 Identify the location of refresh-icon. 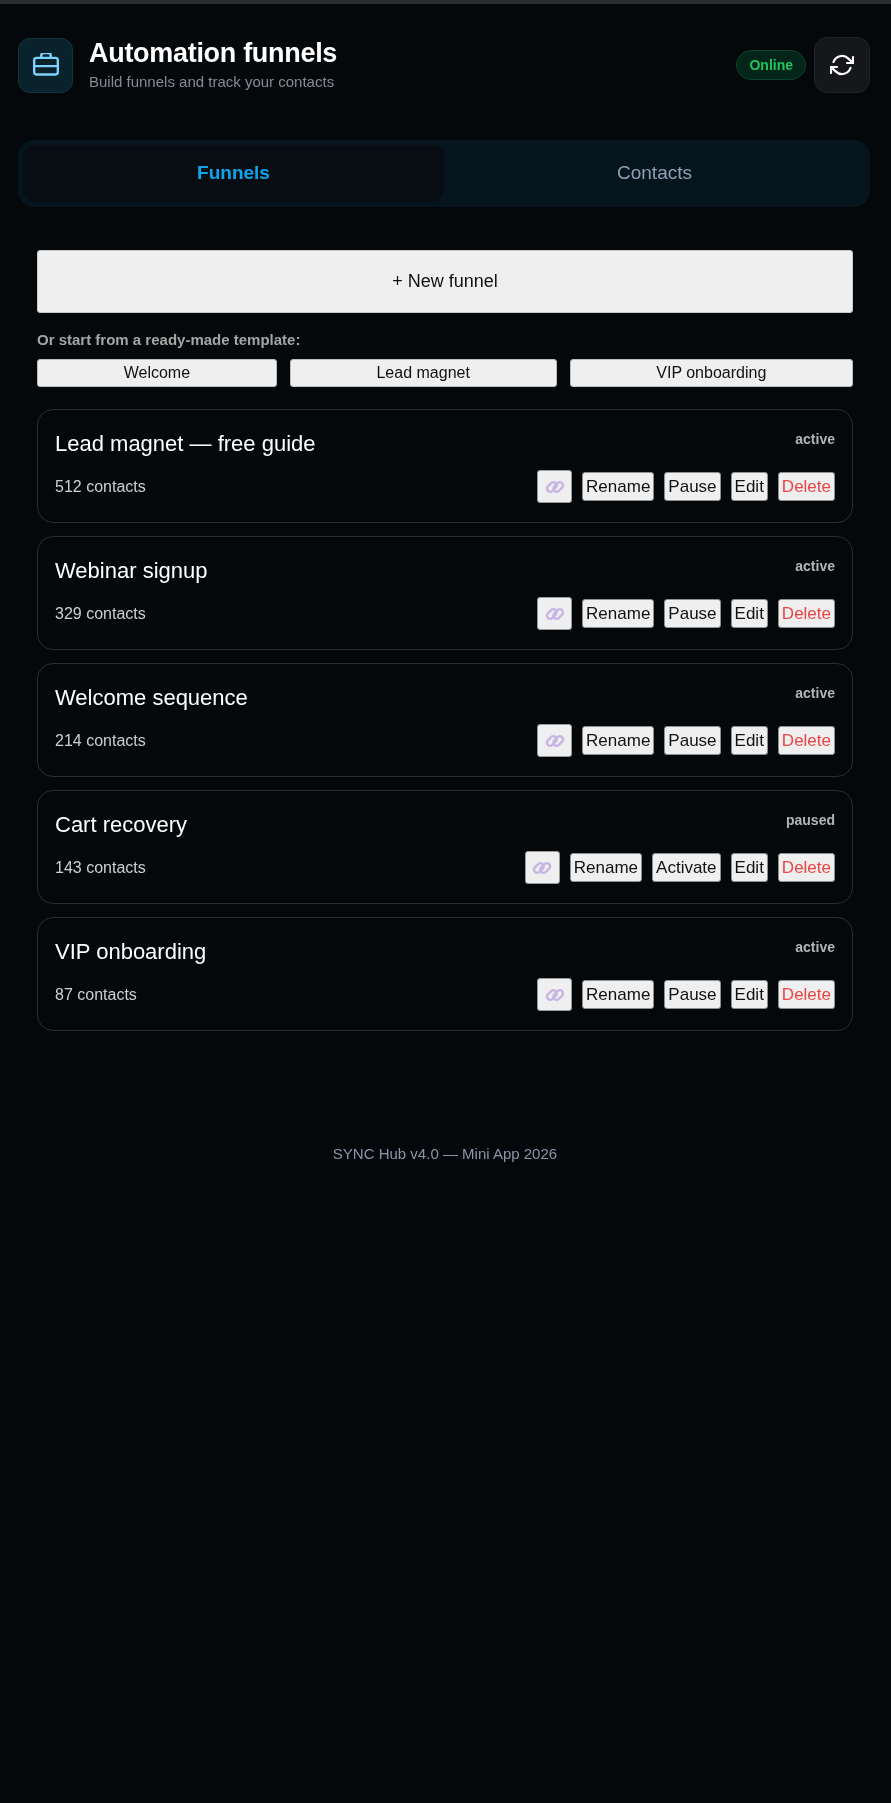
(842, 65).